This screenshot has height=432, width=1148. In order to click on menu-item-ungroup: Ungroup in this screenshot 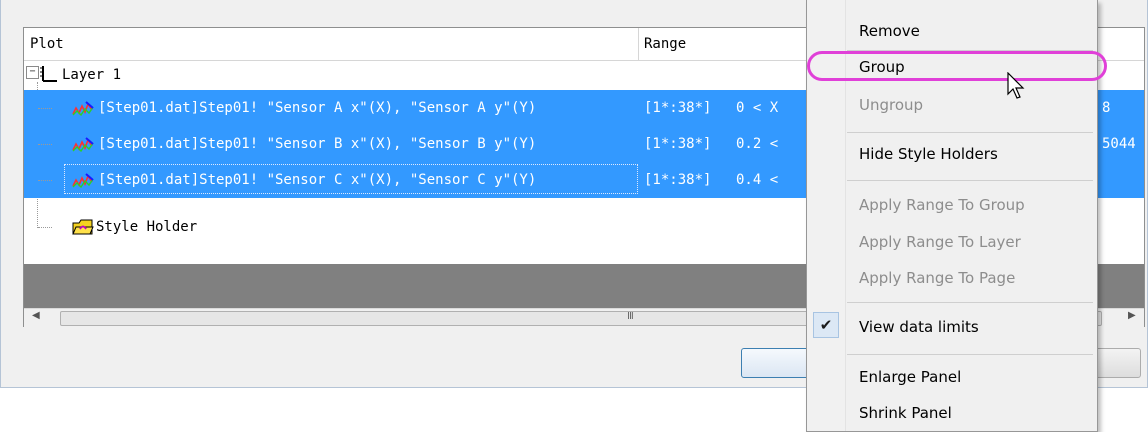, I will do `click(891, 105)`.